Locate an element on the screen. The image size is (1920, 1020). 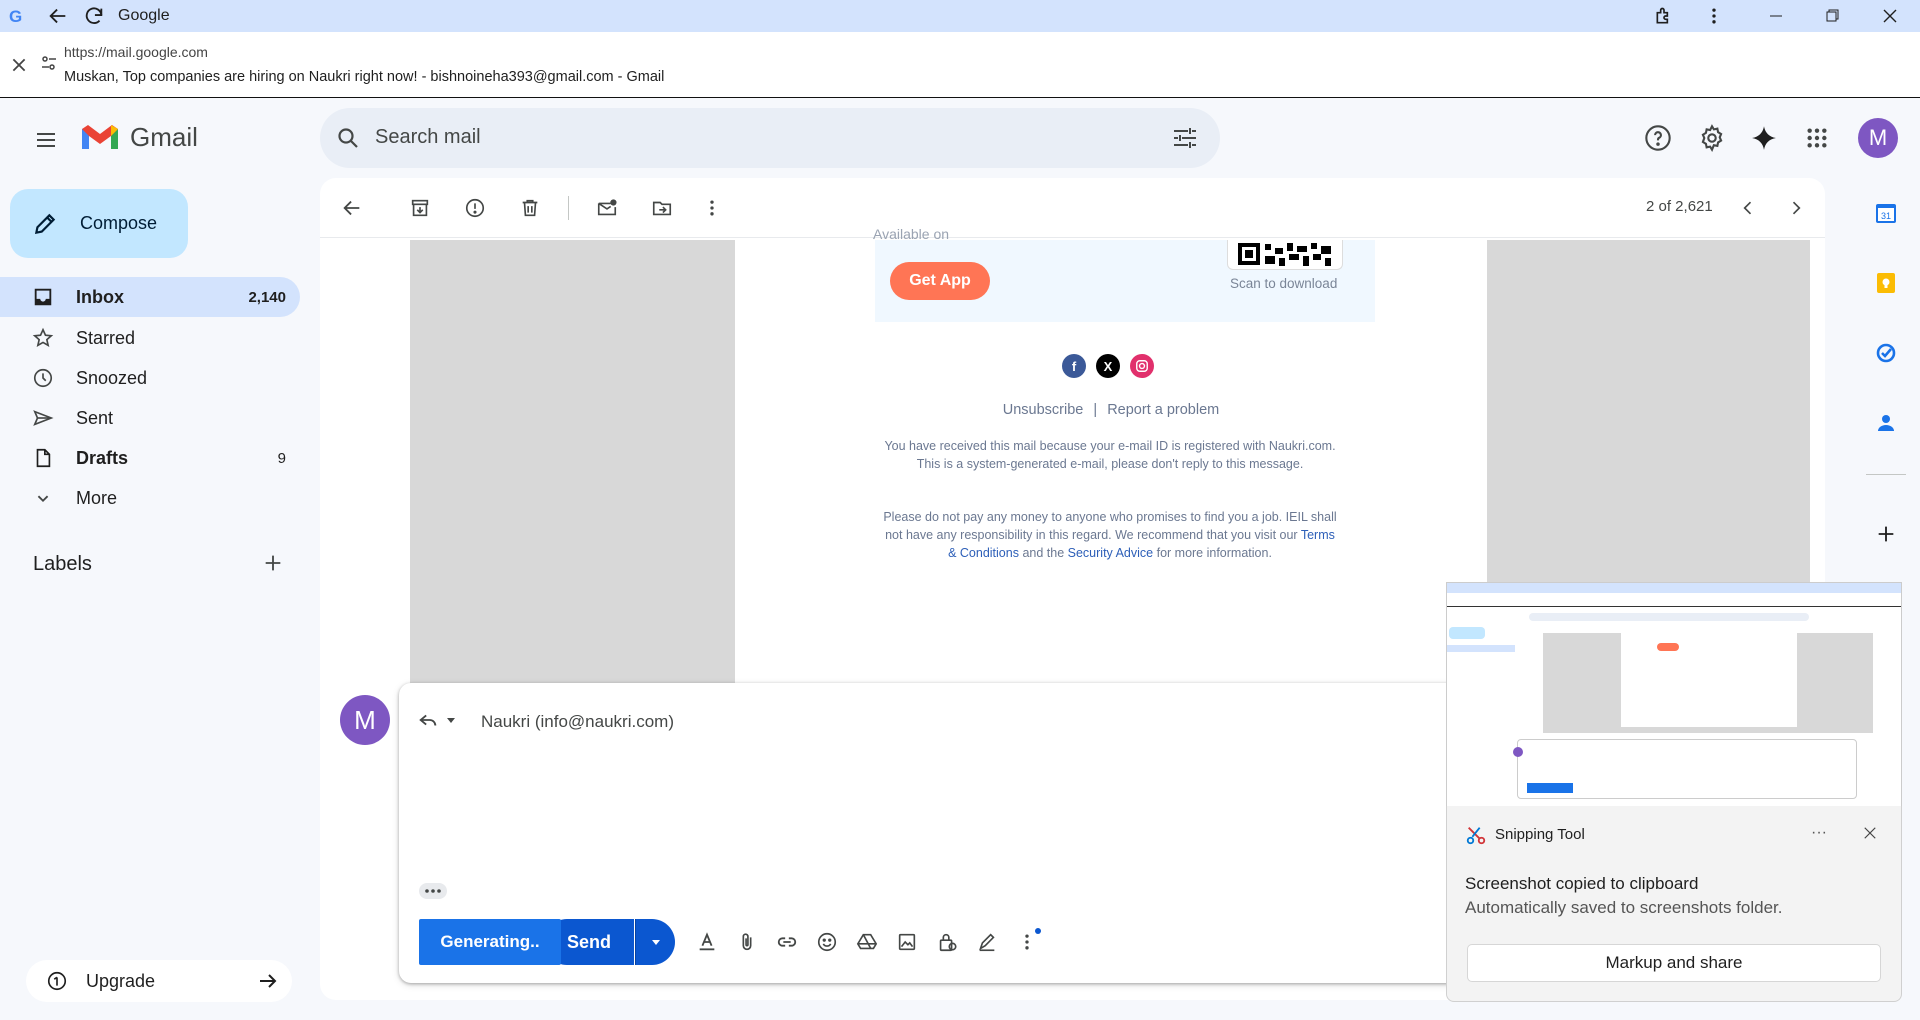
calendar-icon: 31 is located at coordinates (1886, 213).